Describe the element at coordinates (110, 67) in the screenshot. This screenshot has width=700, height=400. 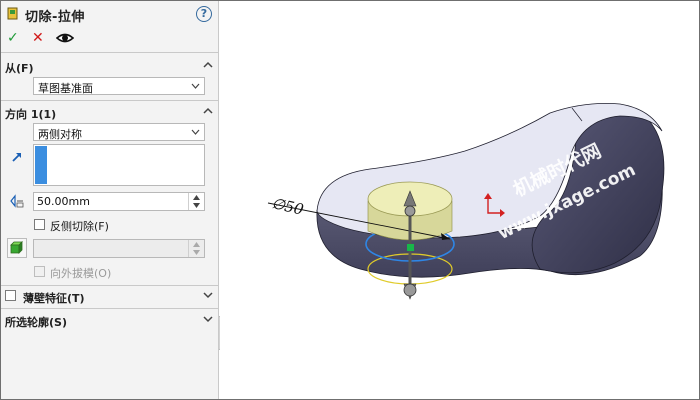
I see `from-section-header: 从(F)` at that location.